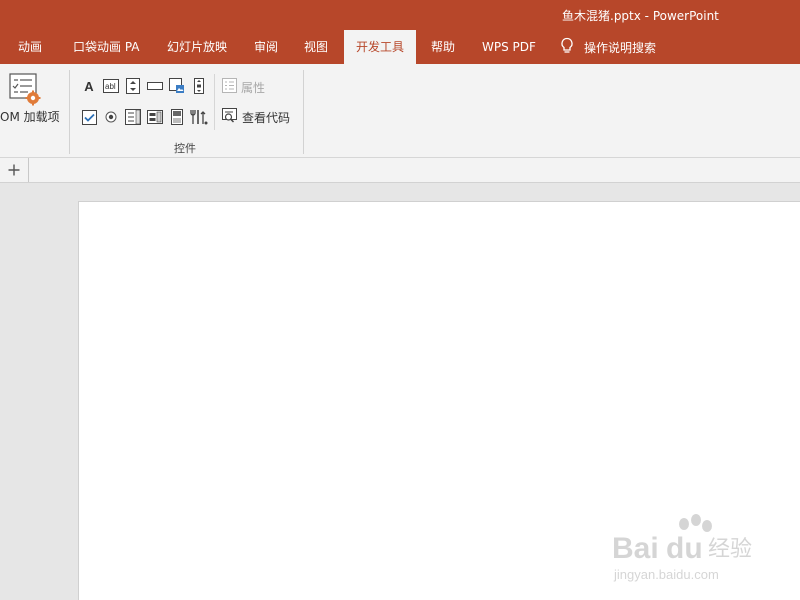 The image size is (800, 600). Describe the element at coordinates (730, 549) in the screenshot. I see `svg-text: 经验` at that location.